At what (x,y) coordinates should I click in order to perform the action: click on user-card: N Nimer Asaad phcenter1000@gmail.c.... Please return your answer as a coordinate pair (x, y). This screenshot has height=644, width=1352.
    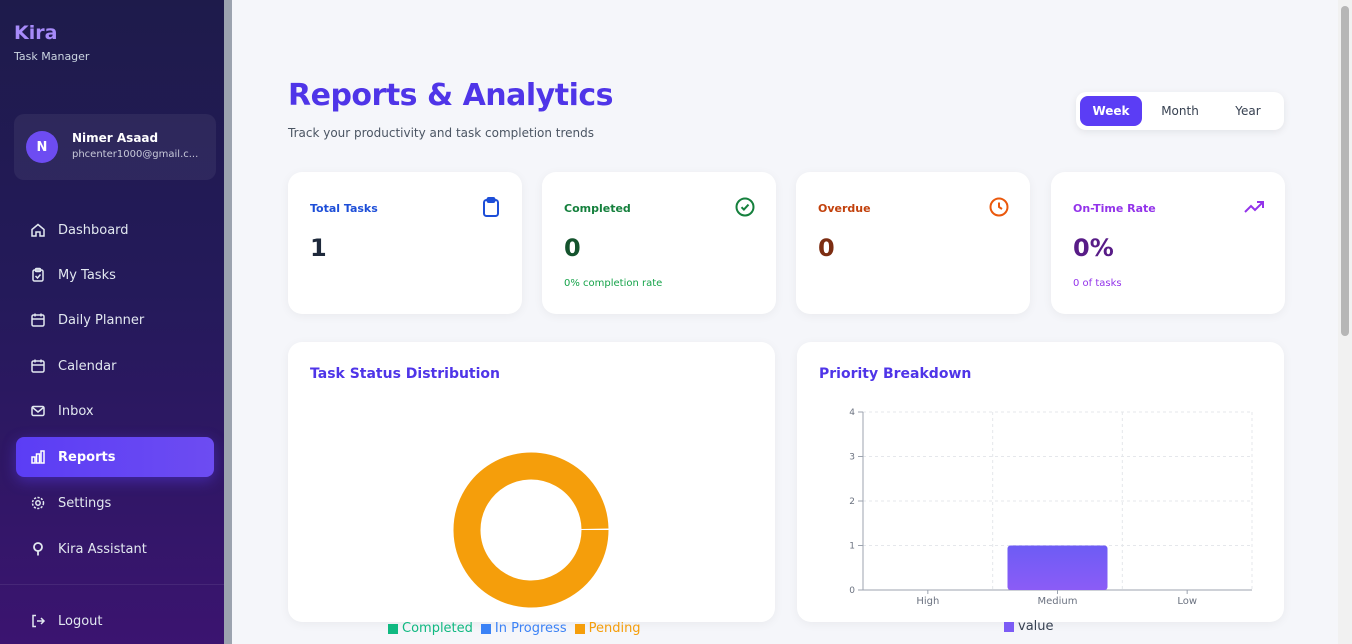
    Looking at the image, I should click on (115, 147).